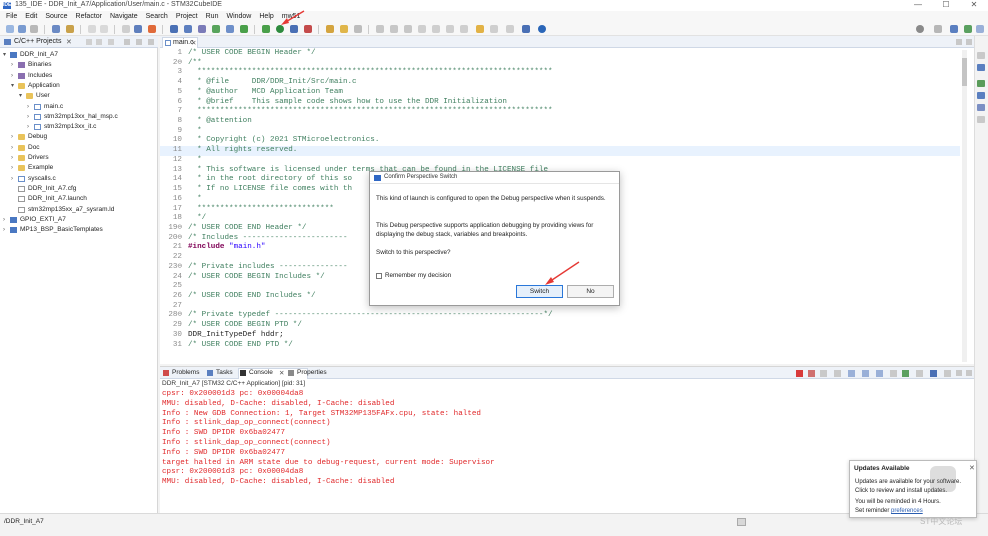 The height and width of the screenshot is (536, 988). Describe the element at coordinates (238, 16) in the screenshot. I see `menu-window: Window` at that location.